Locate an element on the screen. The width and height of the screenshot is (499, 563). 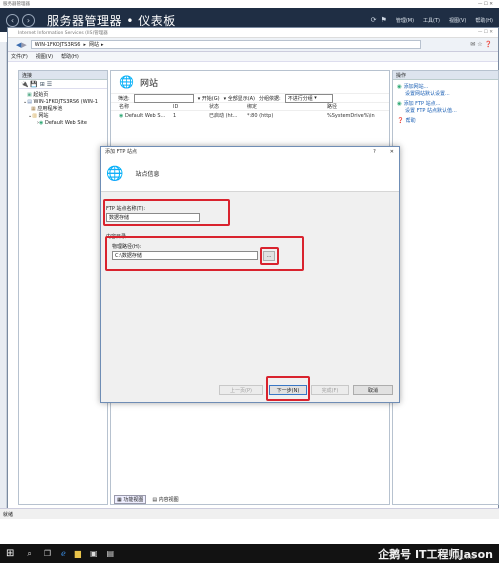
taskbar-date: 2021/1/18 is located at coordinates (464, 558).